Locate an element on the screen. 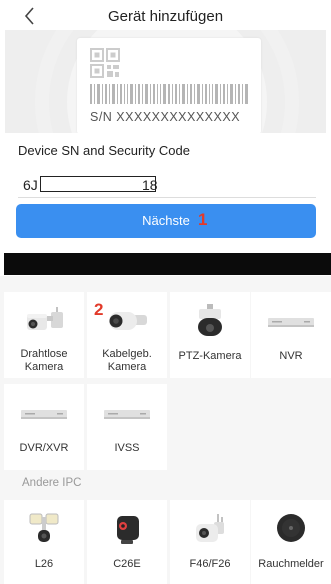 The height and width of the screenshot is (584, 331). sn-suffix: 18 is located at coordinates (150, 185).